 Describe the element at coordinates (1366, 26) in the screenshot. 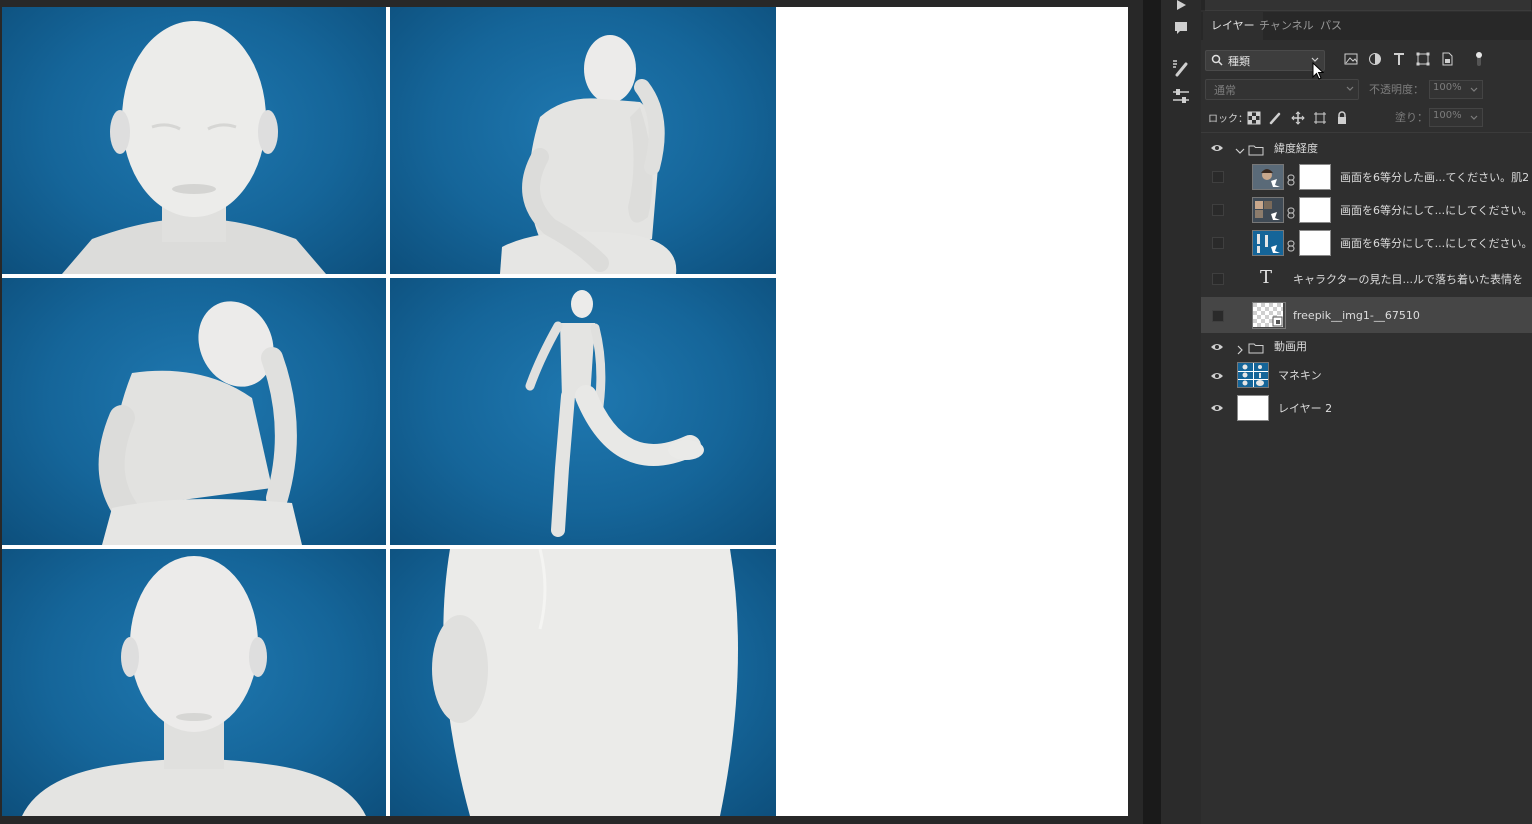

I see `panel-tabs: レイヤー チャンネル パス` at that location.